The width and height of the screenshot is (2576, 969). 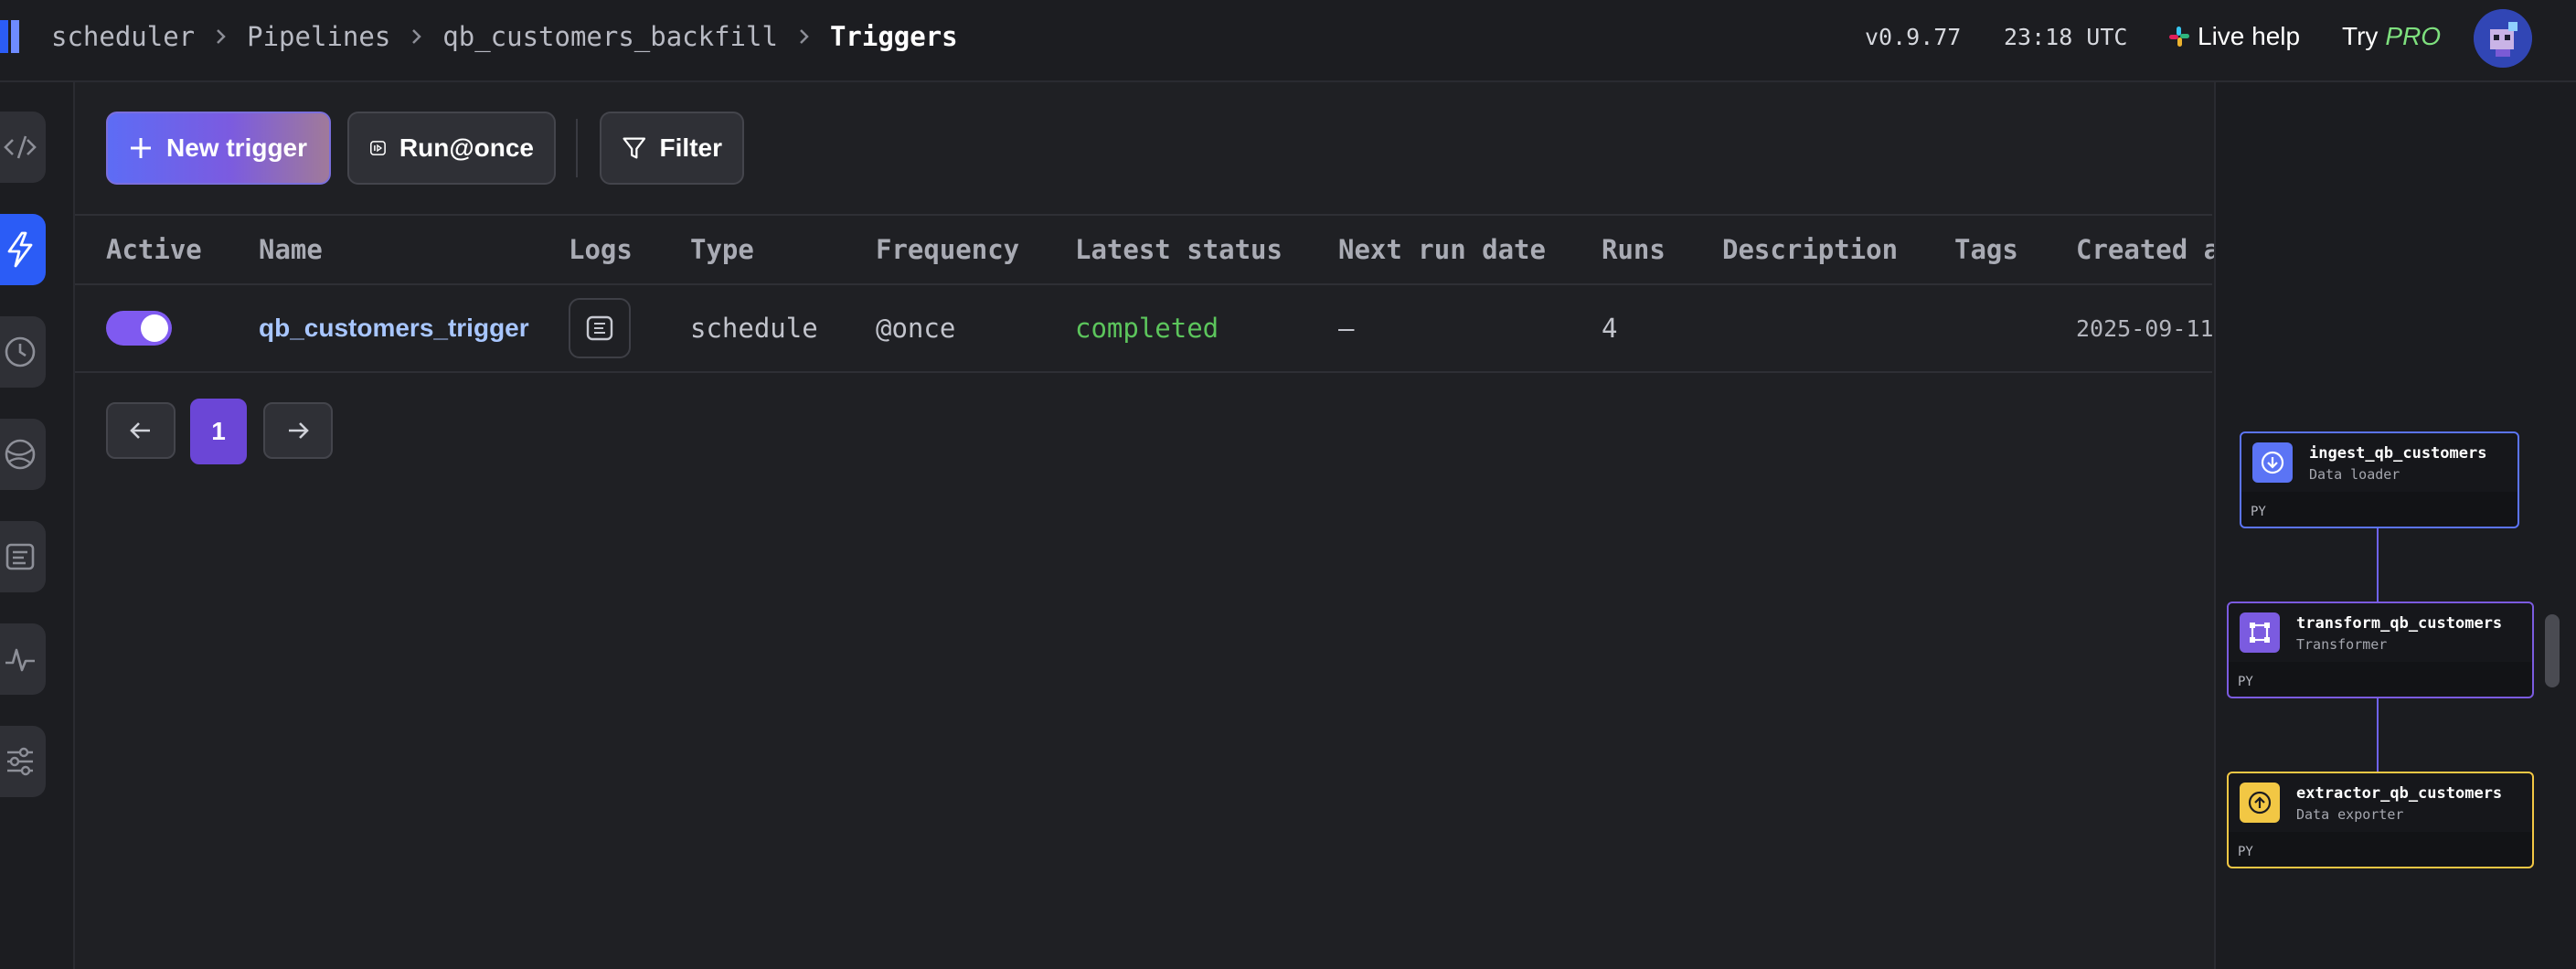 I want to click on breadcrumb-pipelines: Pipelines, so click(x=318, y=36).